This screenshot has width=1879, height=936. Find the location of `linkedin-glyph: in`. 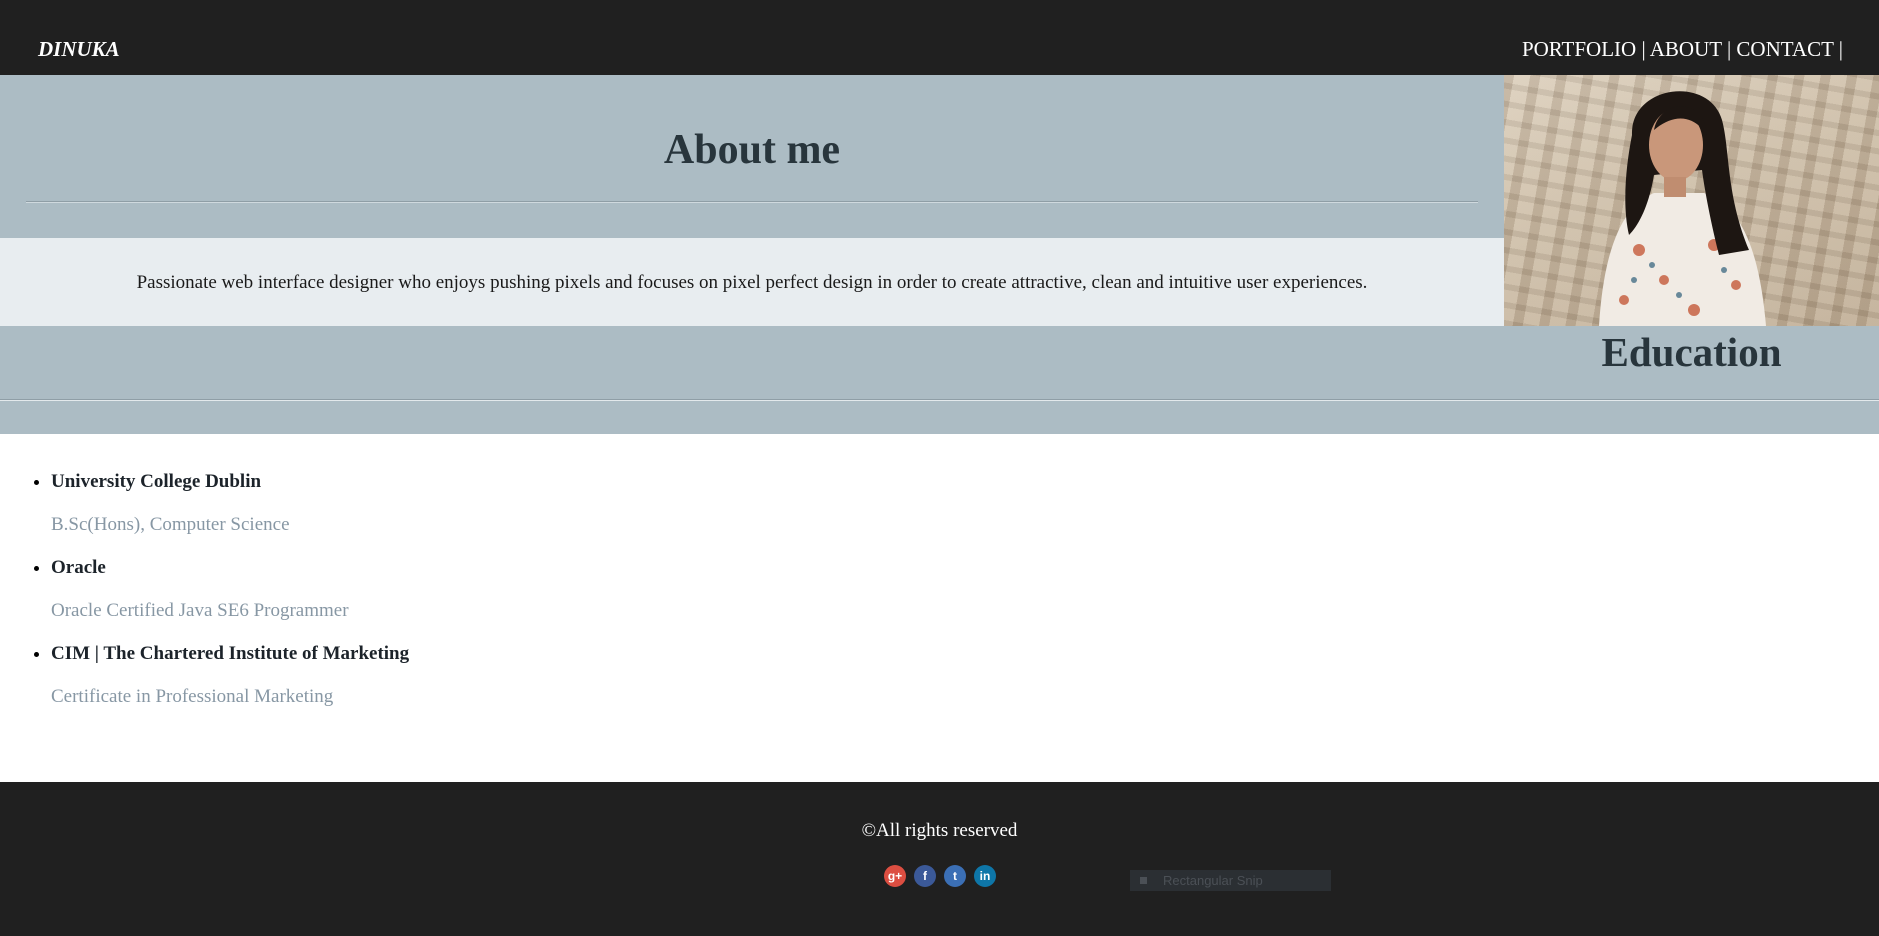

linkedin-glyph: in is located at coordinates (985, 876).